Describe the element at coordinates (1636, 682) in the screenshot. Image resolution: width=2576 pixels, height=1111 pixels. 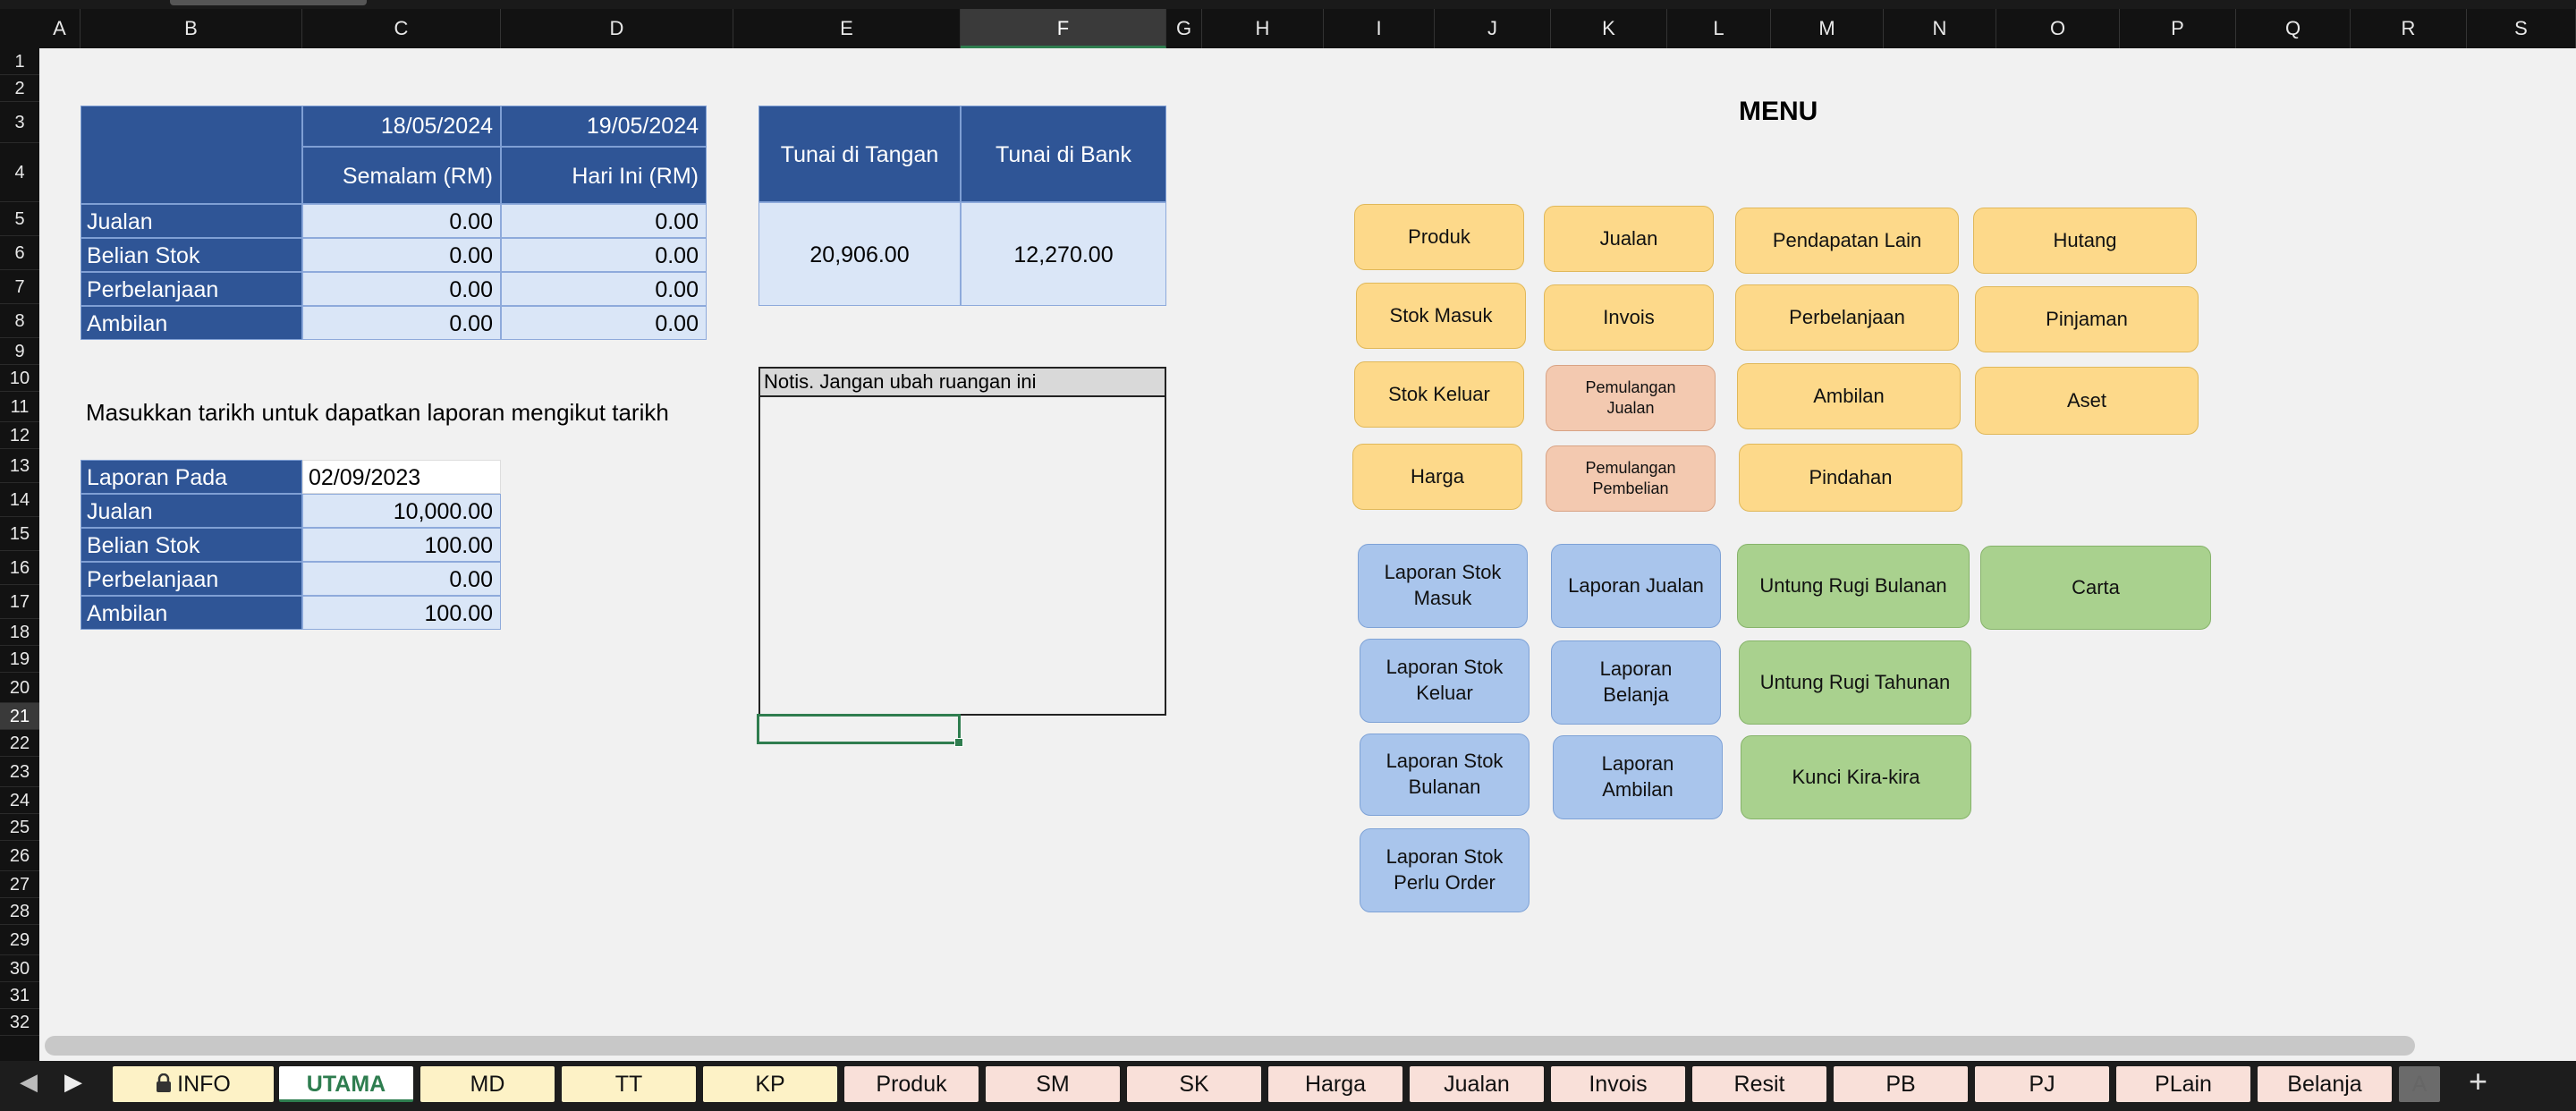
I see `laporan-belanja-button: Laporan Belanja` at that location.